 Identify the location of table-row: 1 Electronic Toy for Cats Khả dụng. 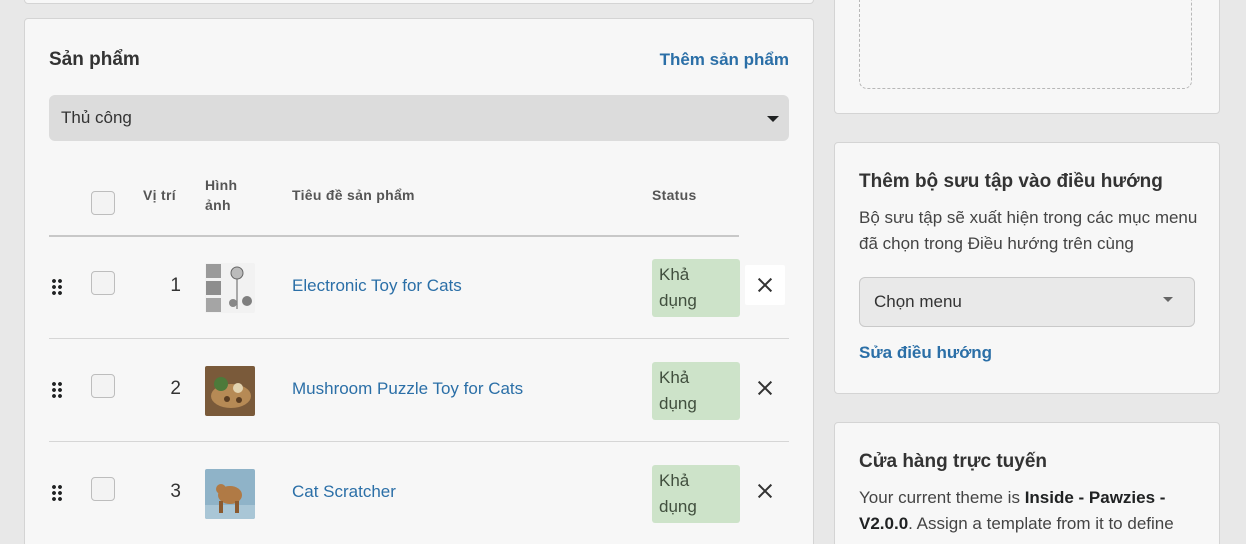
(419, 288).